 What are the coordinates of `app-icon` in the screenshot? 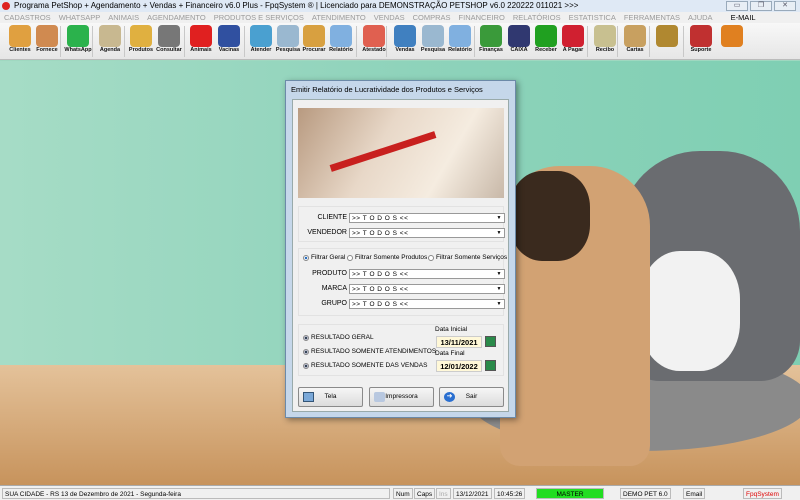 It's located at (6, 6).